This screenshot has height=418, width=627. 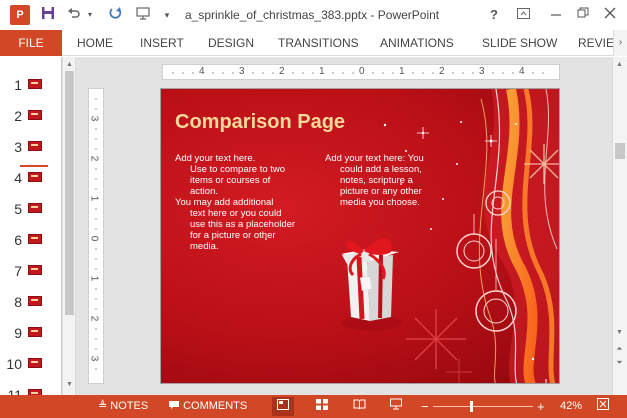 What do you see at coordinates (318, 43) in the screenshot?
I see `tab-transitions: TRANSITIONS` at bounding box center [318, 43].